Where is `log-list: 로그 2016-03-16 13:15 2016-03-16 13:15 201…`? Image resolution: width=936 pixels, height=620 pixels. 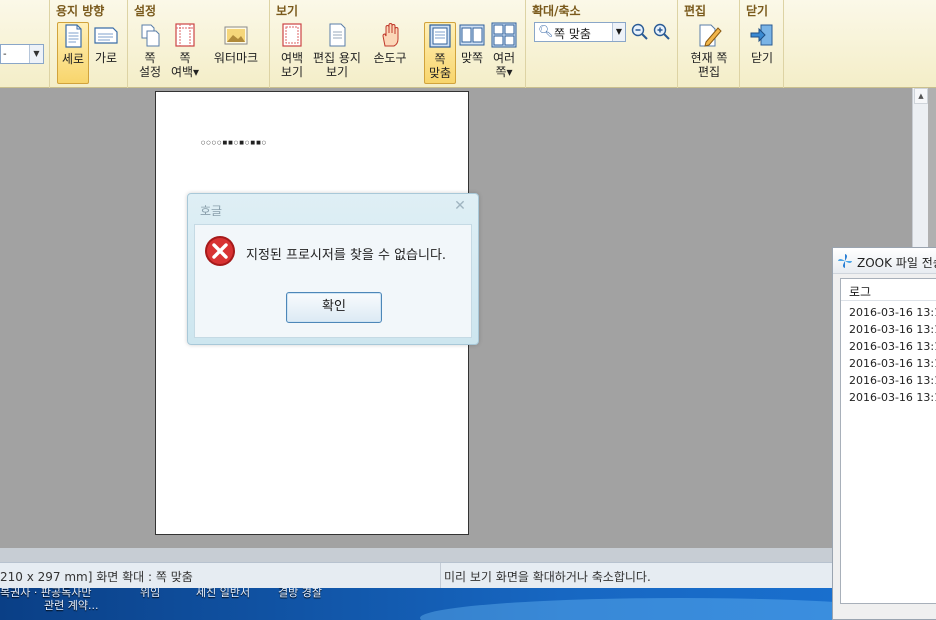 log-list: 로그 2016-03-16 13:15 2016-03-16 13:15 201… is located at coordinates (888, 441).